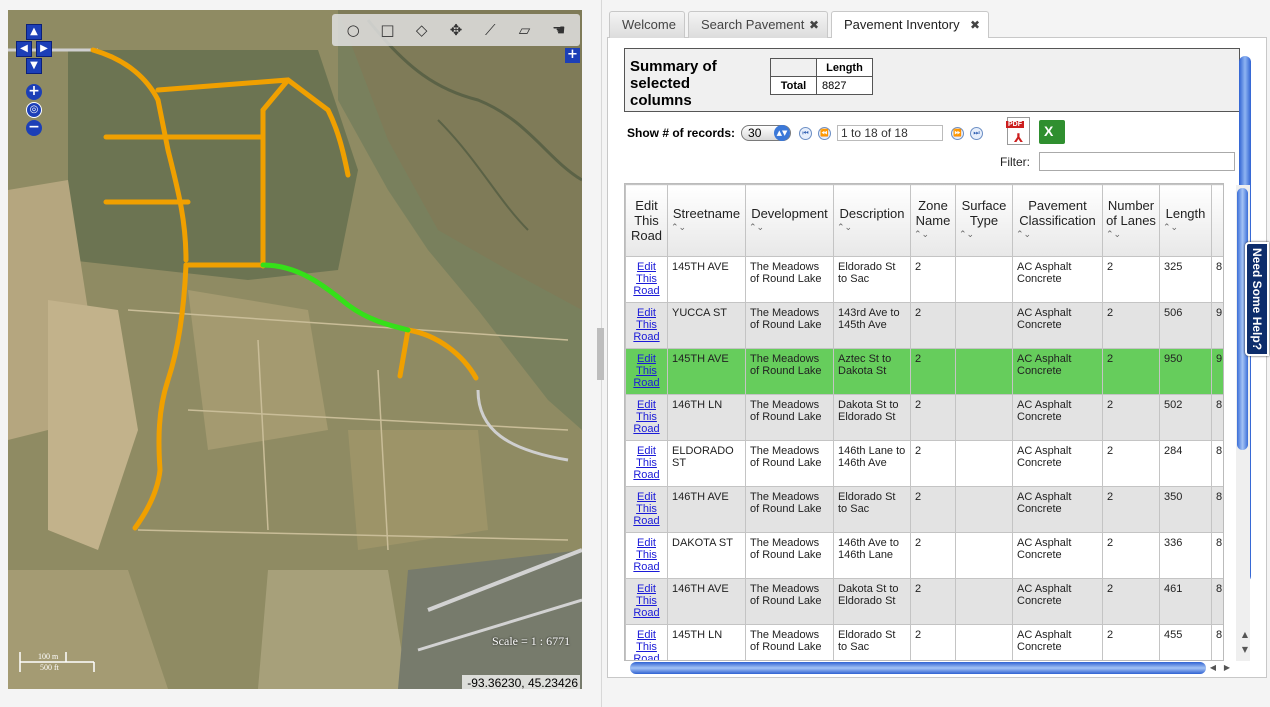 This screenshot has width=1270, height=707. Describe the element at coordinates (559, 30) in the screenshot. I see `pan-hand-icon: ☚` at that location.